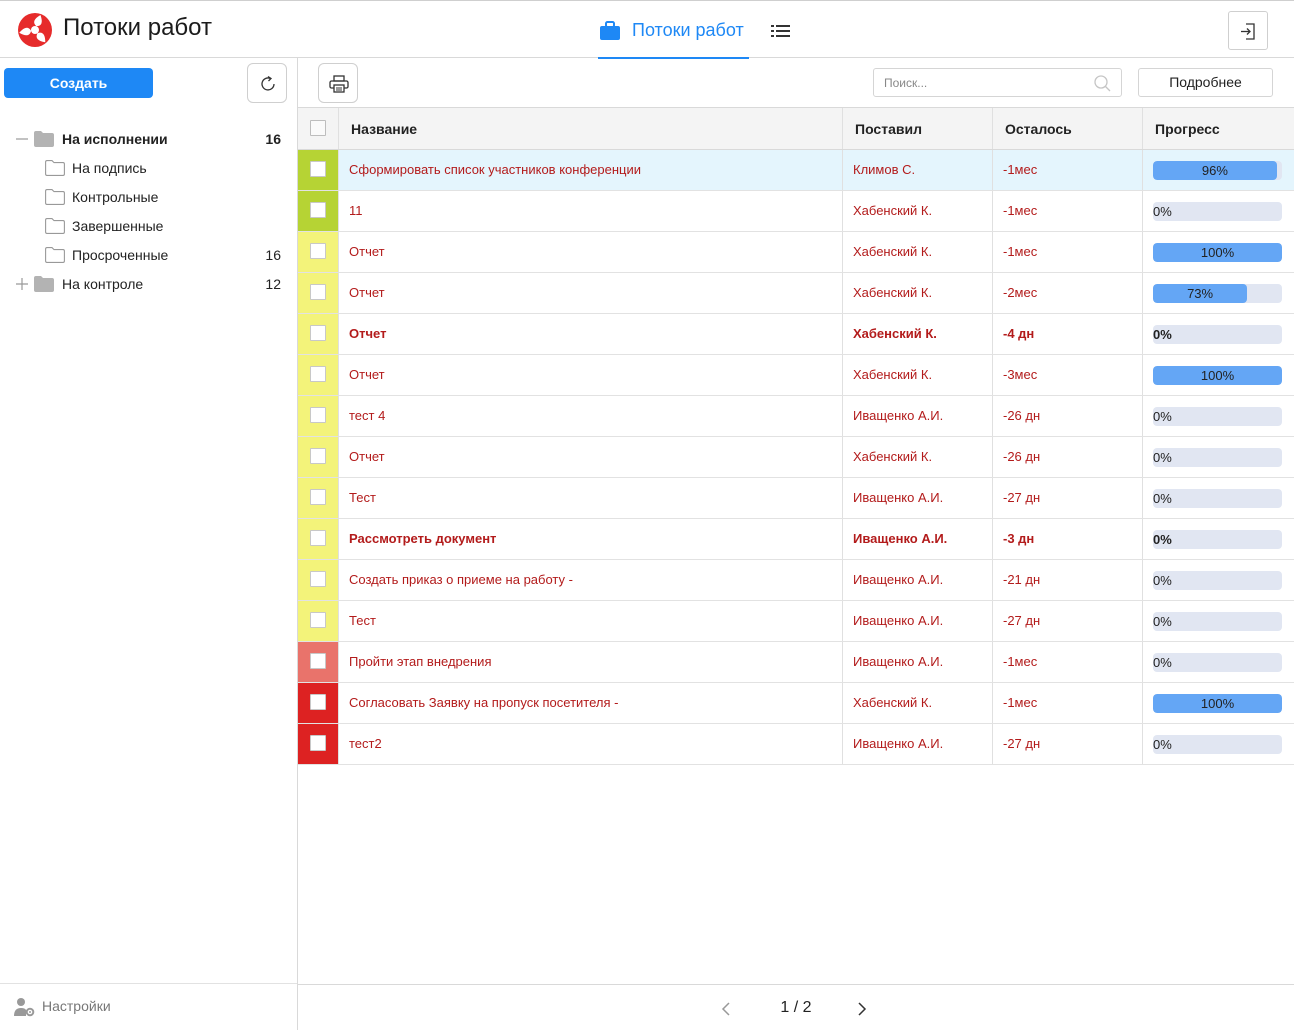 This screenshot has width=1294, height=1030. Describe the element at coordinates (1218, 128) in the screenshot. I see `column-header-progress: Прогресс` at that location.